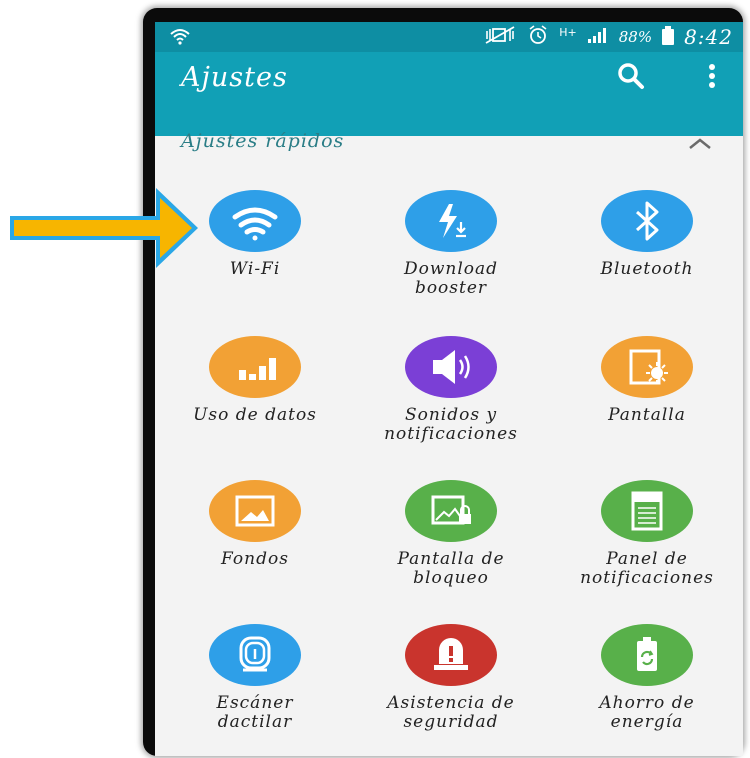  I want to click on search-button, so click(631, 76).